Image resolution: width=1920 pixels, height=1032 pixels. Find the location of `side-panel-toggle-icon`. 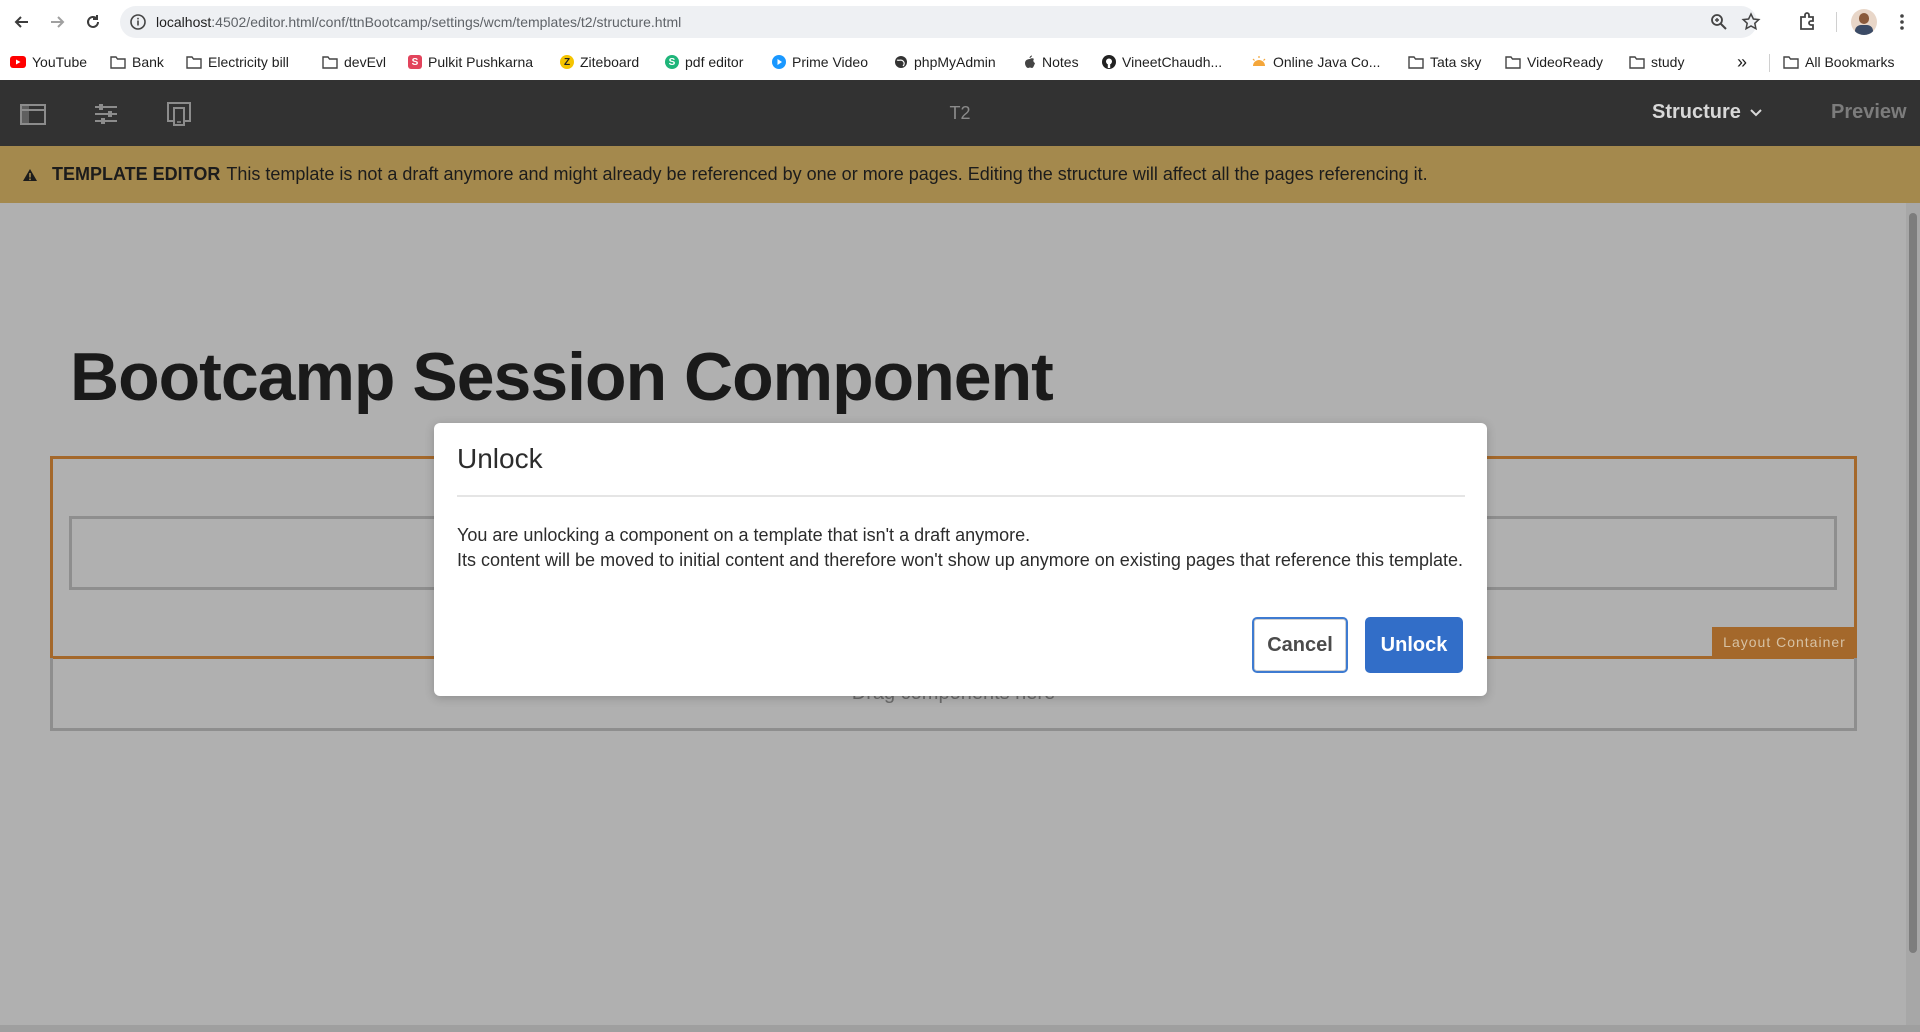

side-panel-toggle-icon is located at coordinates (33, 114).